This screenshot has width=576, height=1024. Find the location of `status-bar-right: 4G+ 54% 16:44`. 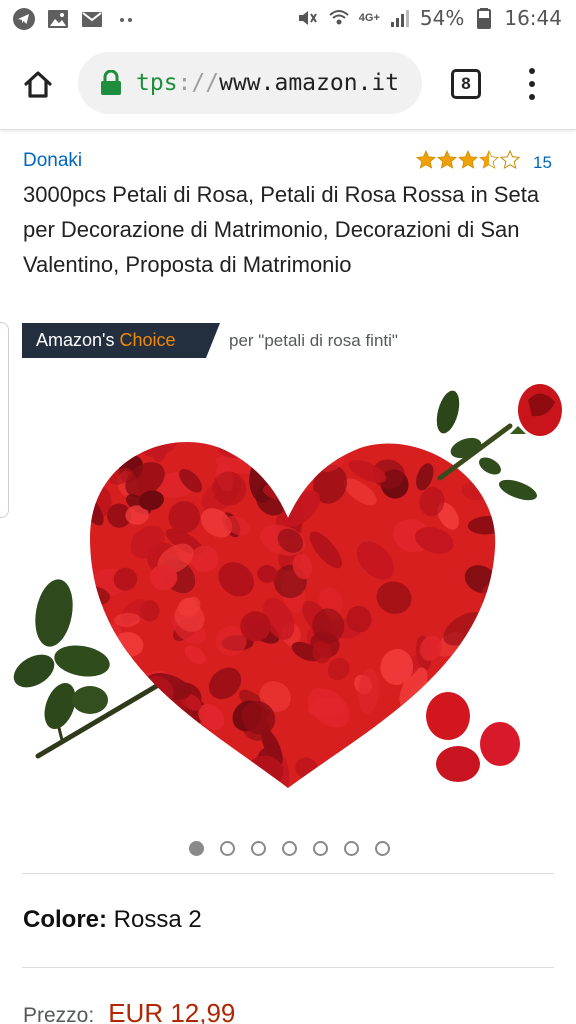

status-bar-right: 4G+ 54% 16:44 is located at coordinates (428, 18).